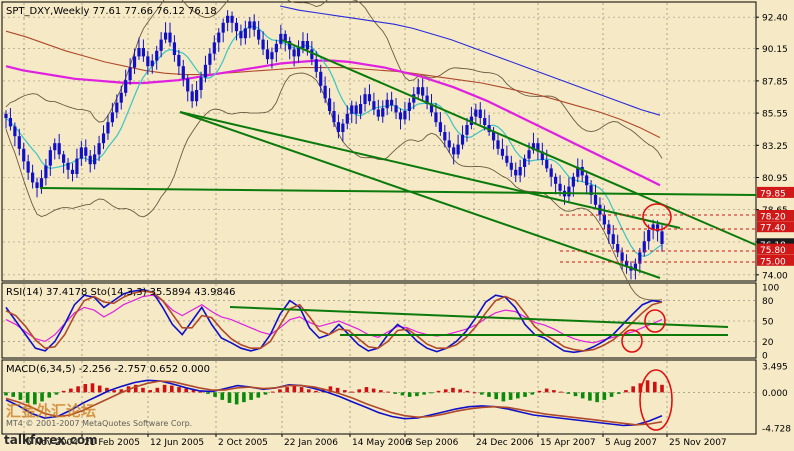 Image resolution: width=794 pixels, height=451 pixels. I want to click on macd-tick-label: 0.000, so click(775, 394).